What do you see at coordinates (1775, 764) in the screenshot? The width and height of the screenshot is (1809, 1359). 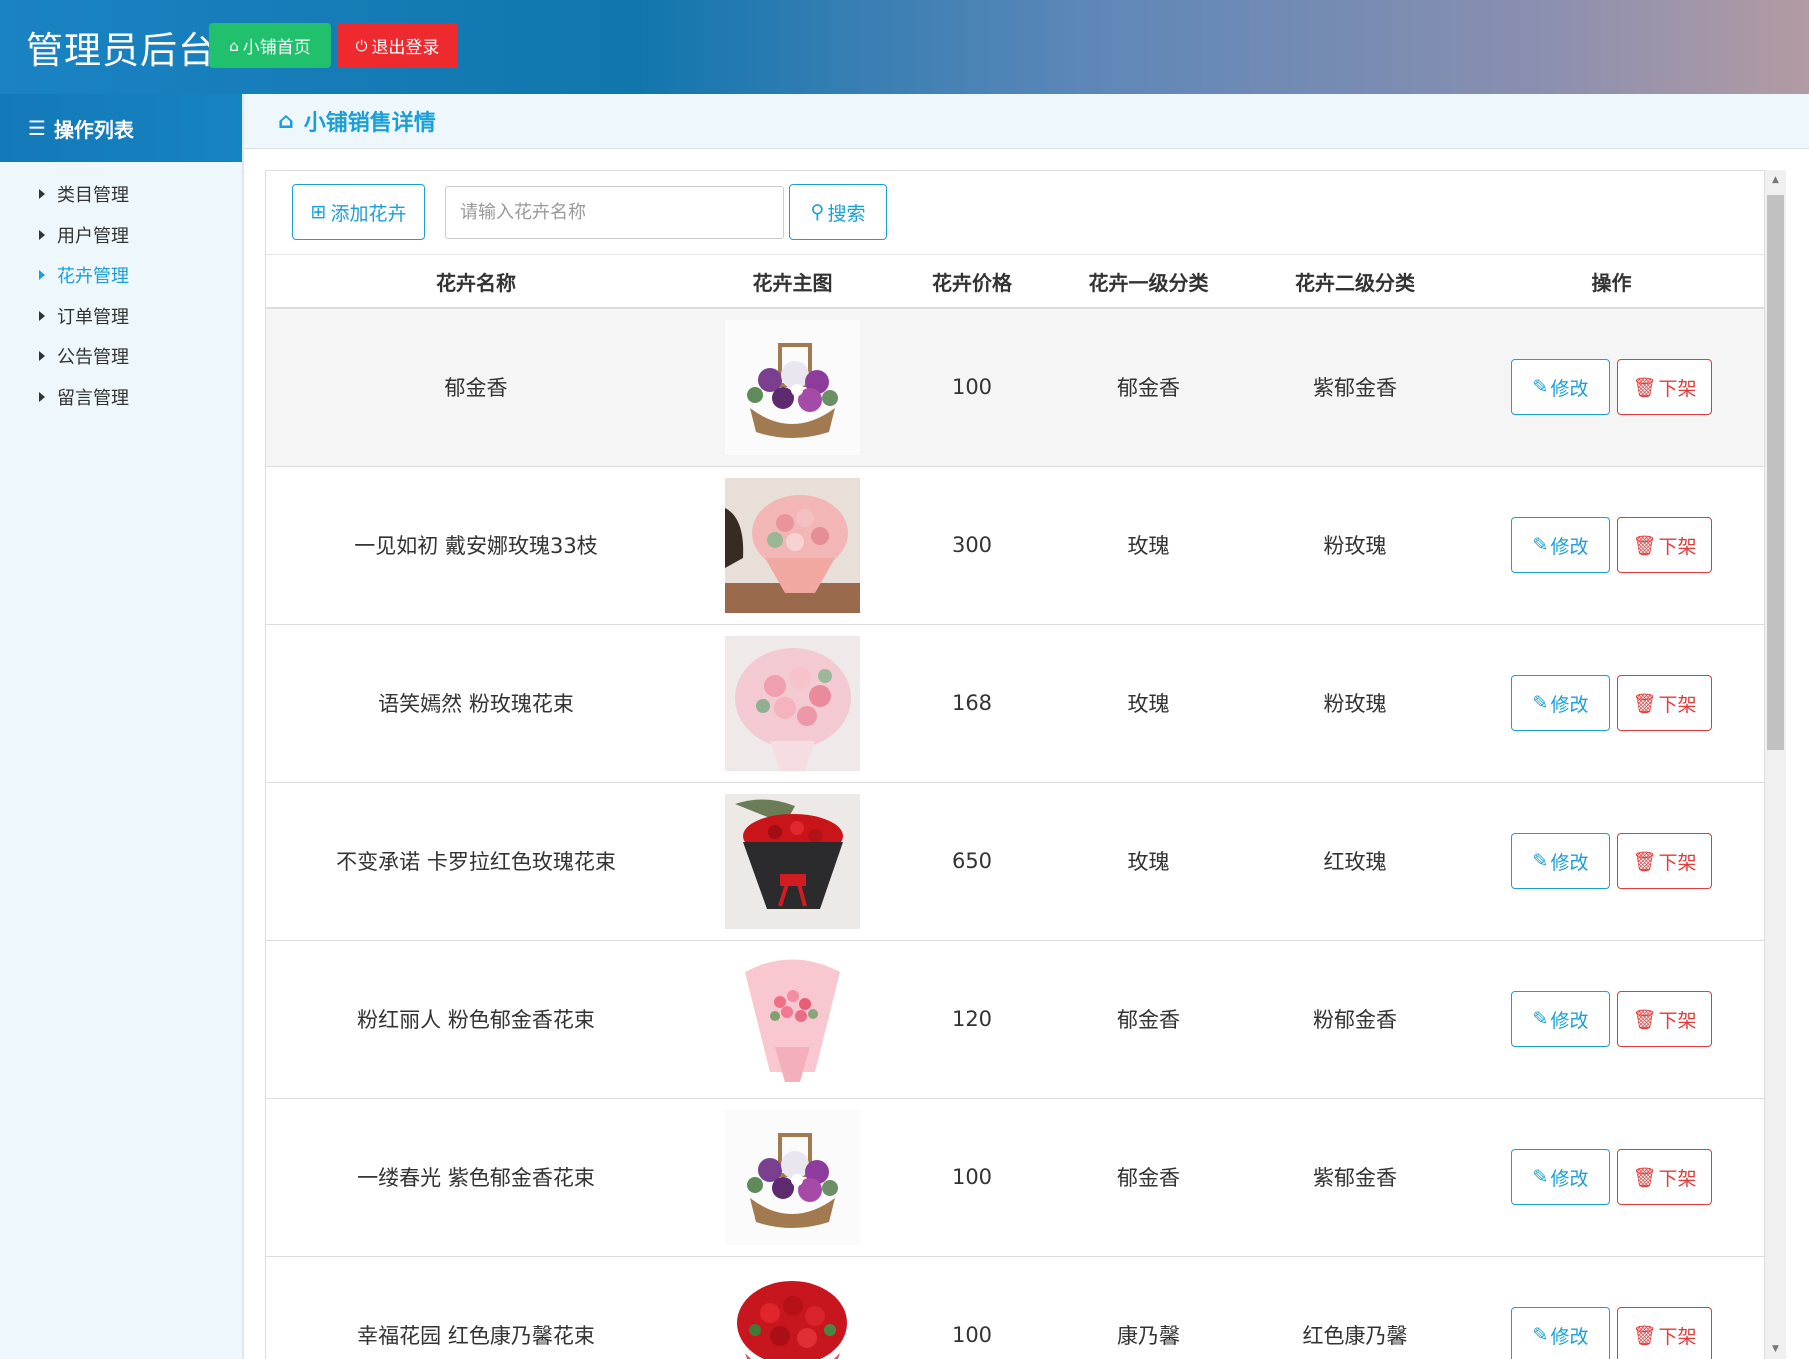 I see `vertical-scrollbar: ▲ ▼` at bounding box center [1775, 764].